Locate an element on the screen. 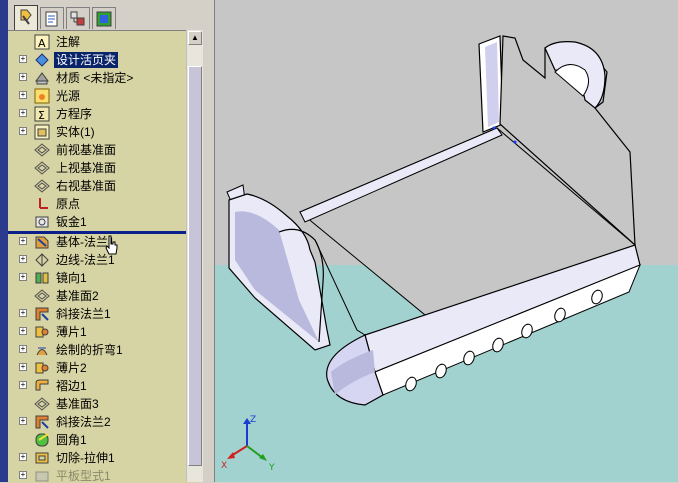  material-icon is located at coordinates (42, 78).